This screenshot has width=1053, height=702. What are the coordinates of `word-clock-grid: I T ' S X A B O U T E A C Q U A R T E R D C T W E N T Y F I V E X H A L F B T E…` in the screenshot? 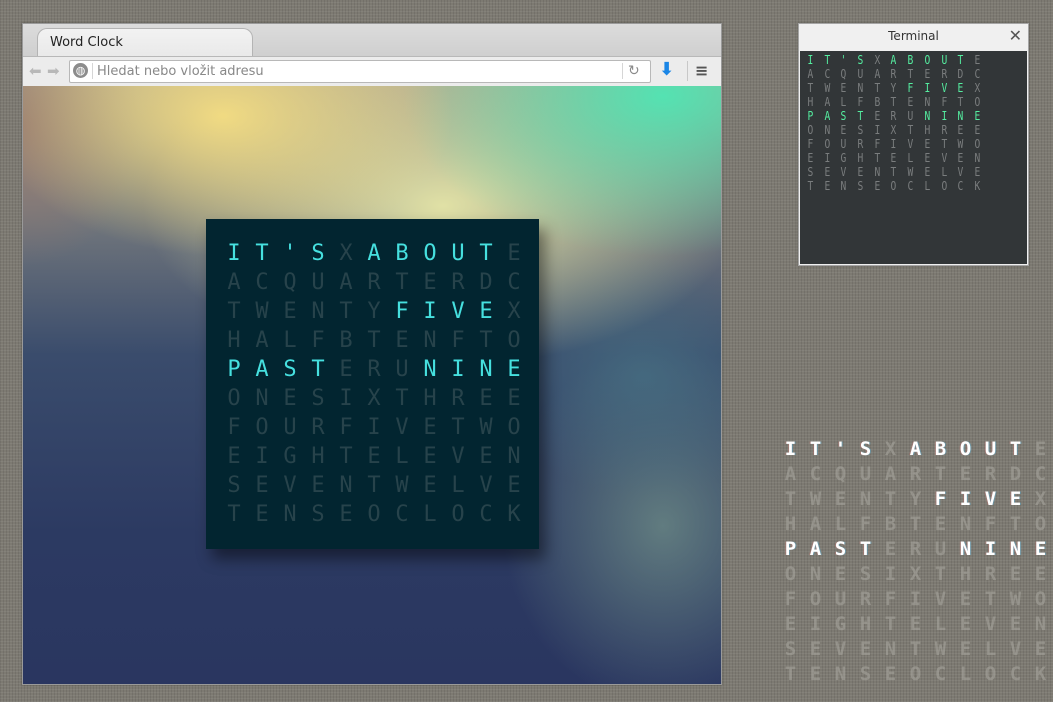 It's located at (374, 384).